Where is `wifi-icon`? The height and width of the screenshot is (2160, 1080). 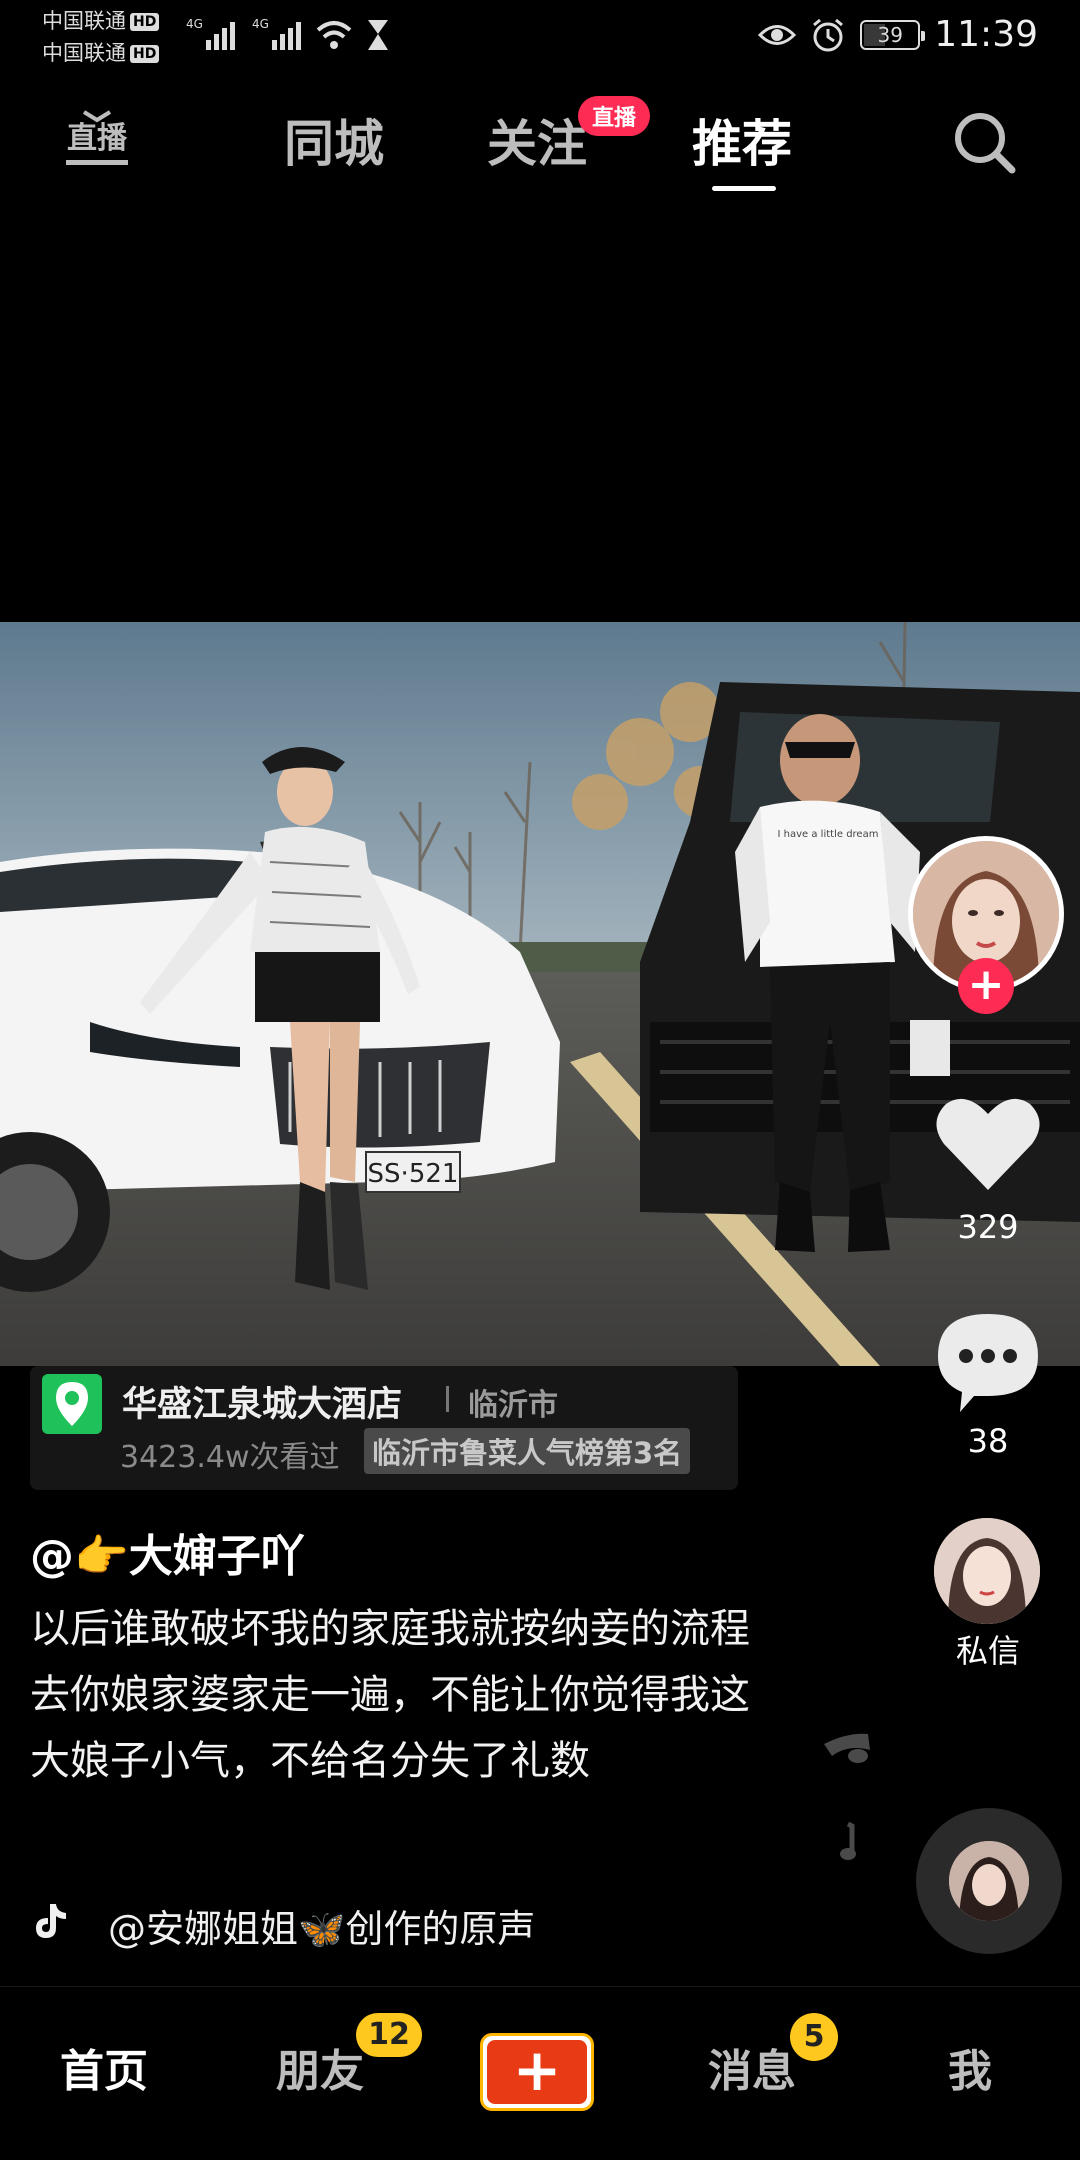 wifi-icon is located at coordinates (334, 35).